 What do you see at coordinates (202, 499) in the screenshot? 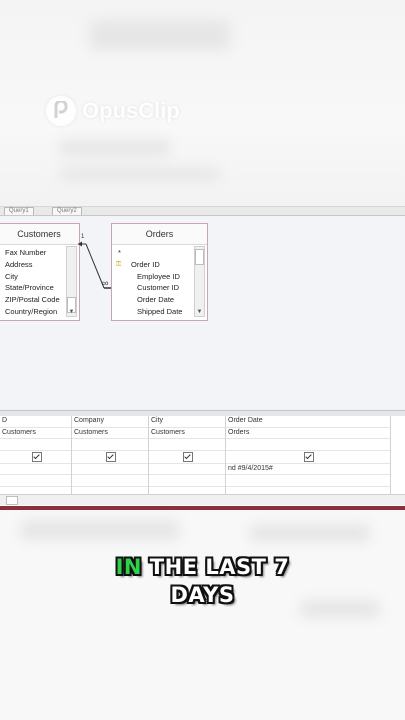
I see `grid-horizontal-scrollbar` at bounding box center [202, 499].